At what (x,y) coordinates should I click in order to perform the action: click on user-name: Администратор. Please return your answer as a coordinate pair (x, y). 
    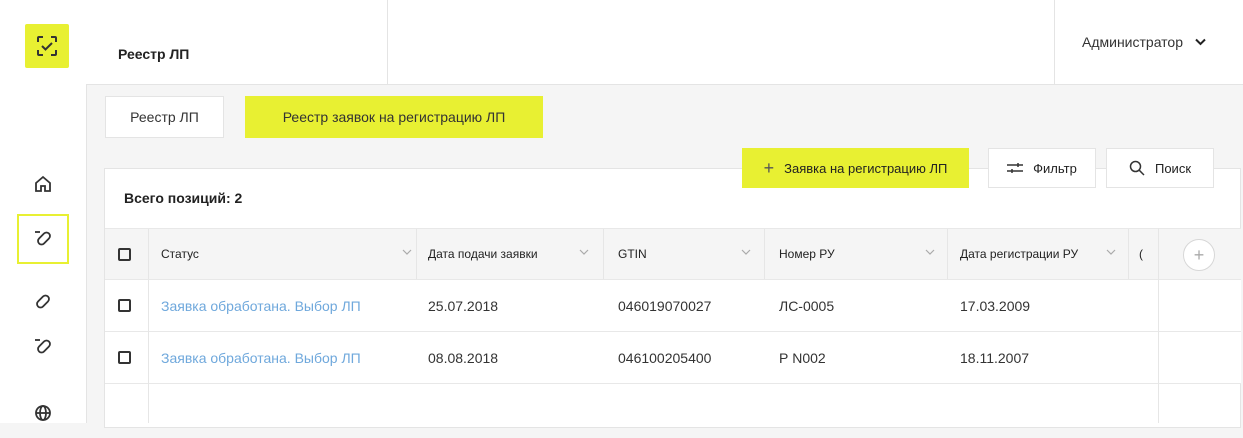
    Looking at the image, I should click on (1133, 42).